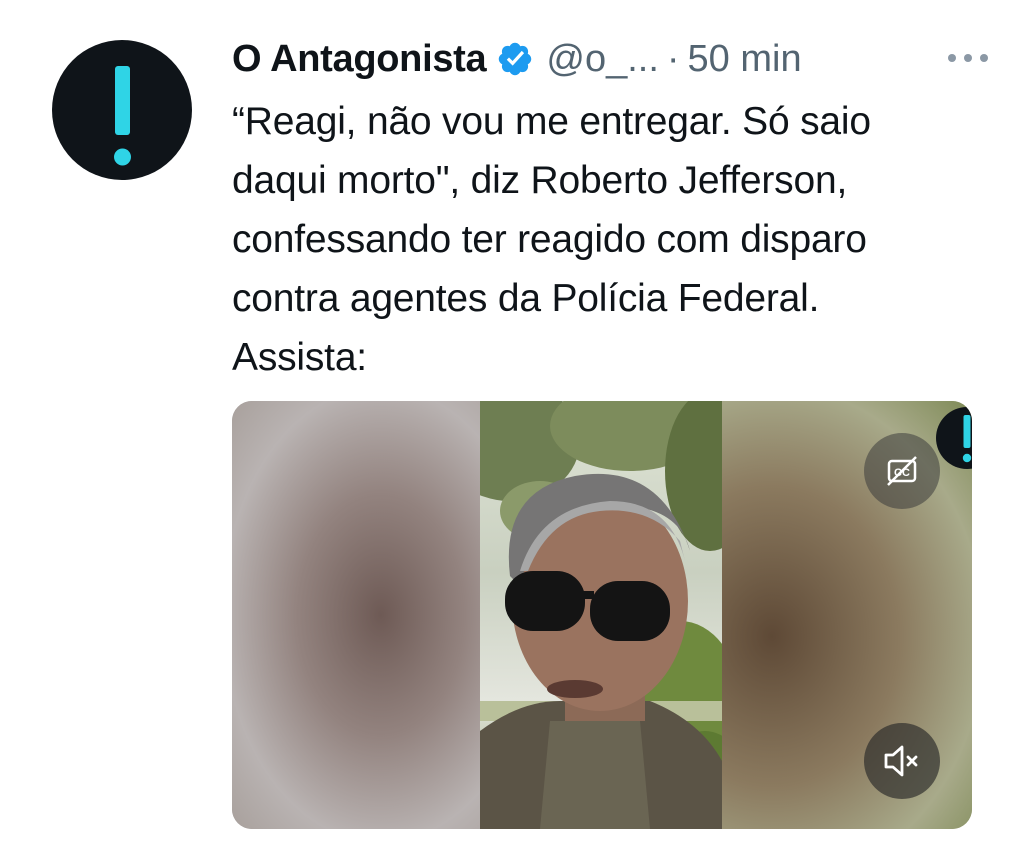 The height and width of the screenshot is (850, 1024). What do you see at coordinates (356, 615) in the screenshot?
I see `video-blur-left` at bounding box center [356, 615].